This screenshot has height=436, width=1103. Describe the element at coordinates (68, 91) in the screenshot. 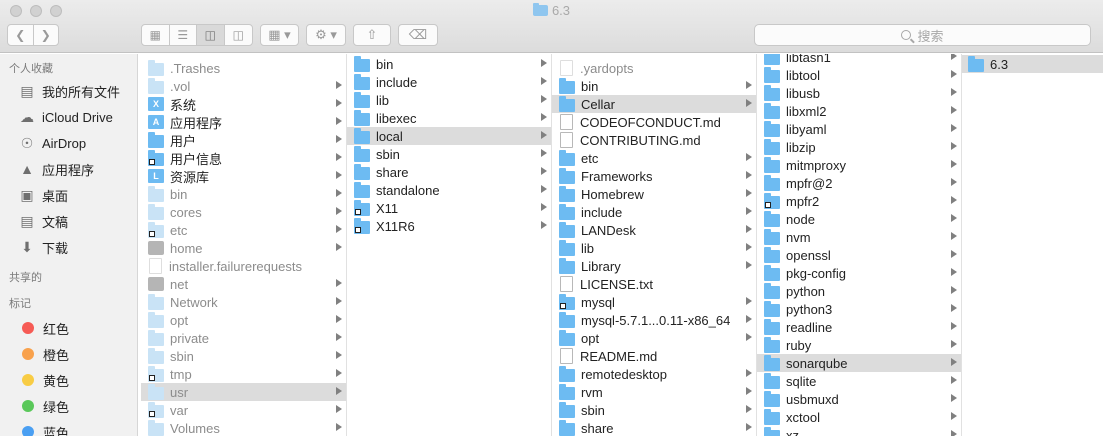

I see `sidebar-item-all-files: ▤ 我的所有文件` at that location.